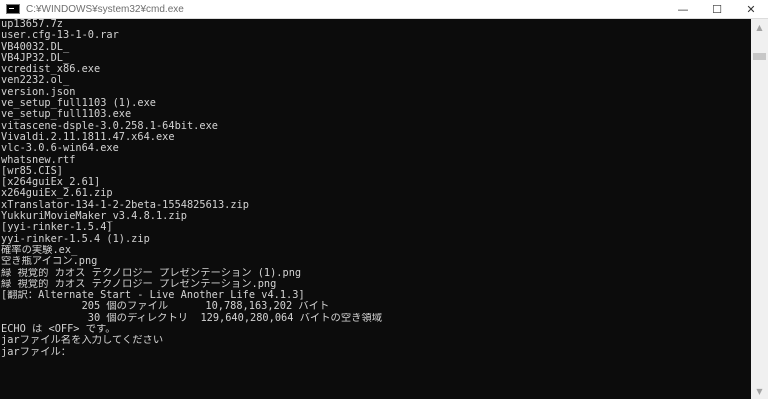 The width and height of the screenshot is (768, 399). What do you see at coordinates (39, 250) in the screenshot?
I see `console-line: 確率の実験.ex_` at bounding box center [39, 250].